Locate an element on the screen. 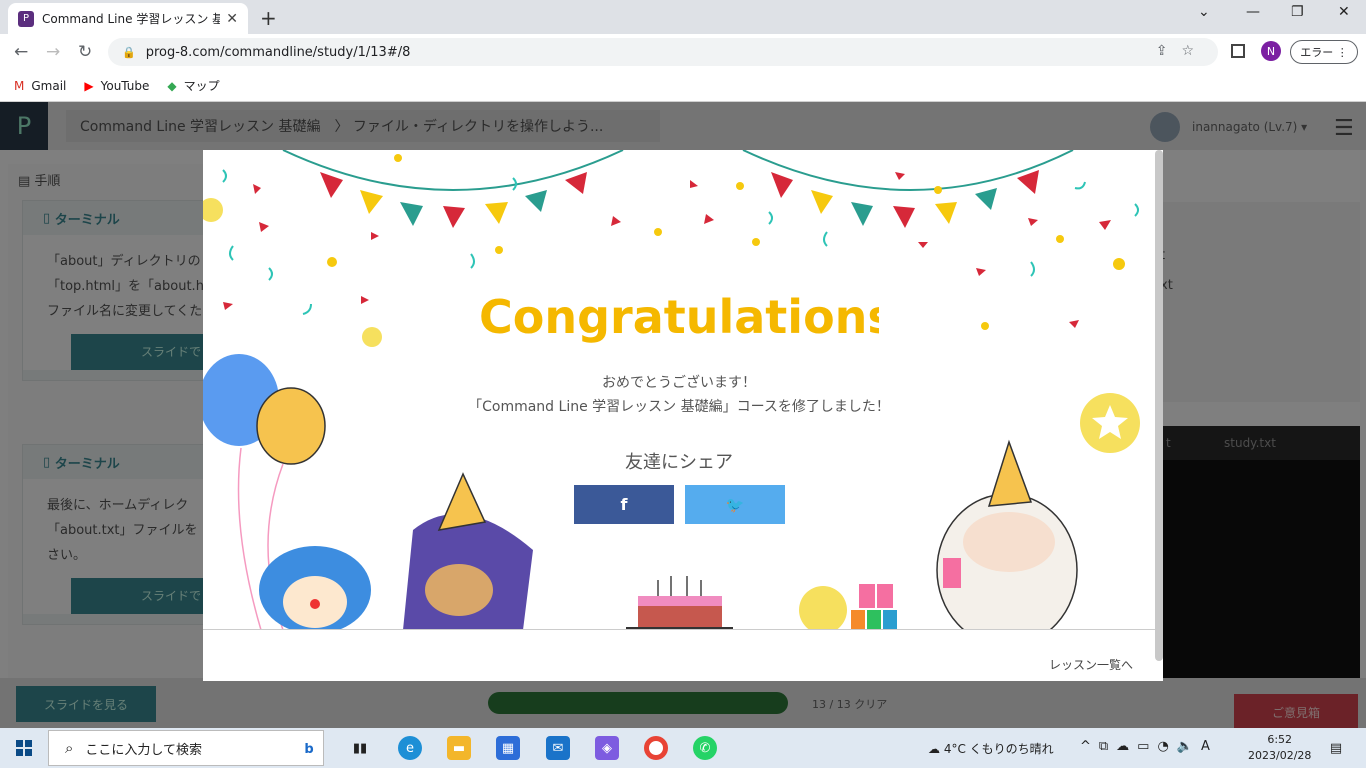 This screenshot has width=1366, height=768. bookmark-youtube: ▶ YouTube is located at coordinates (116, 86).